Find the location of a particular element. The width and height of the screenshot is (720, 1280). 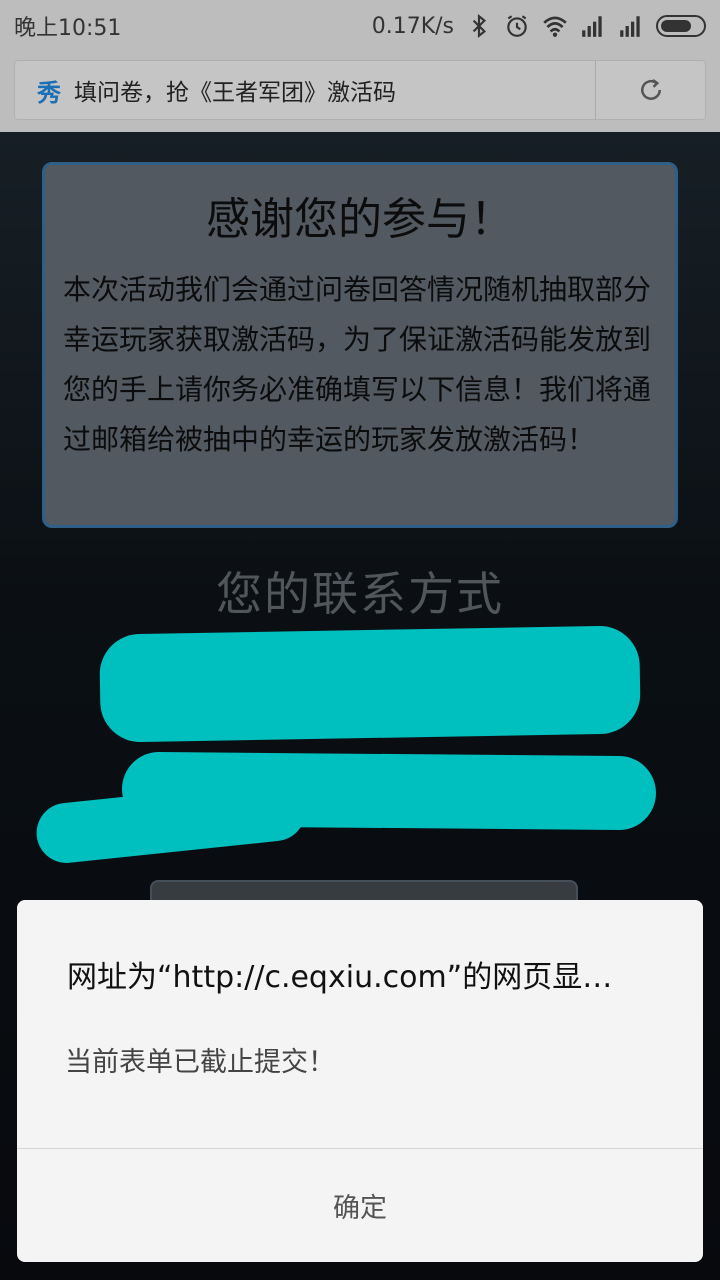

reload-icon is located at coordinates (651, 89).